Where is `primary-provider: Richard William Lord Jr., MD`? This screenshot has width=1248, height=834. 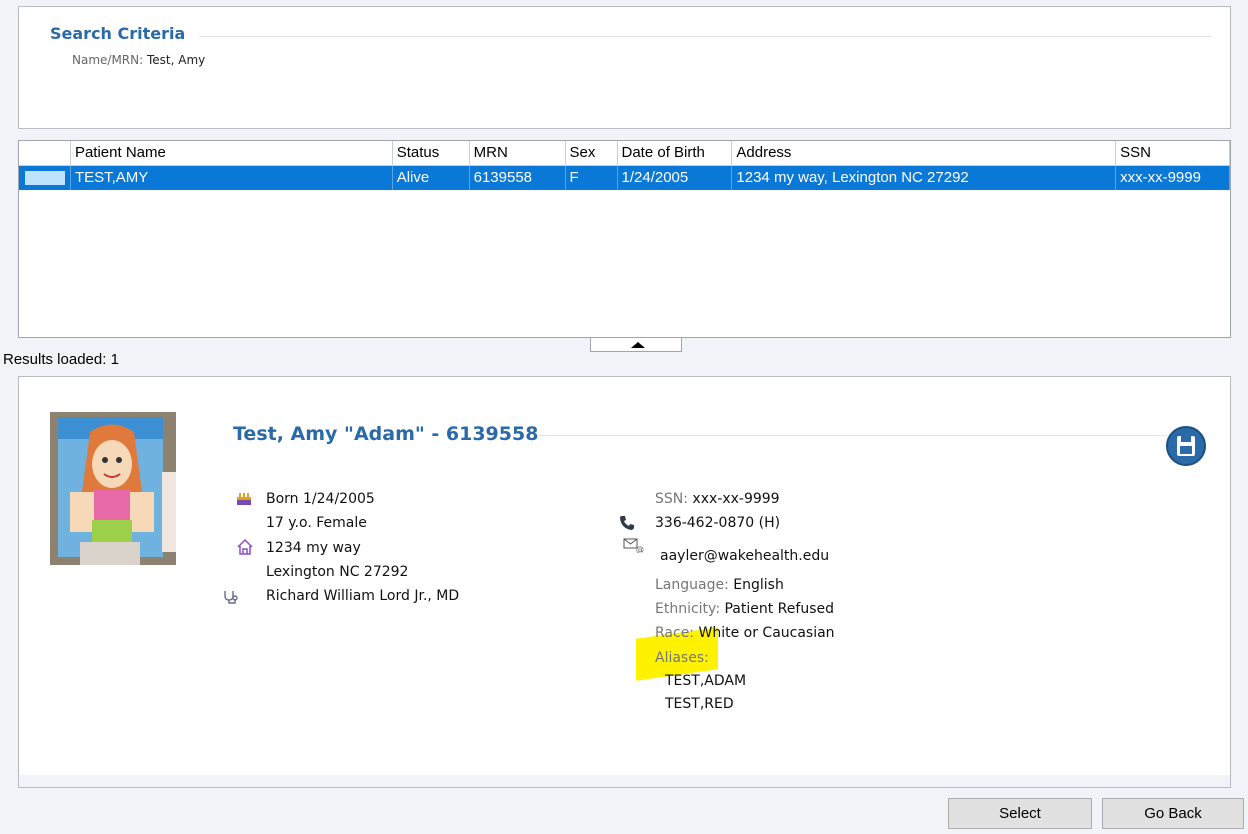 primary-provider: Richard William Lord Jr., MD is located at coordinates (363, 596).